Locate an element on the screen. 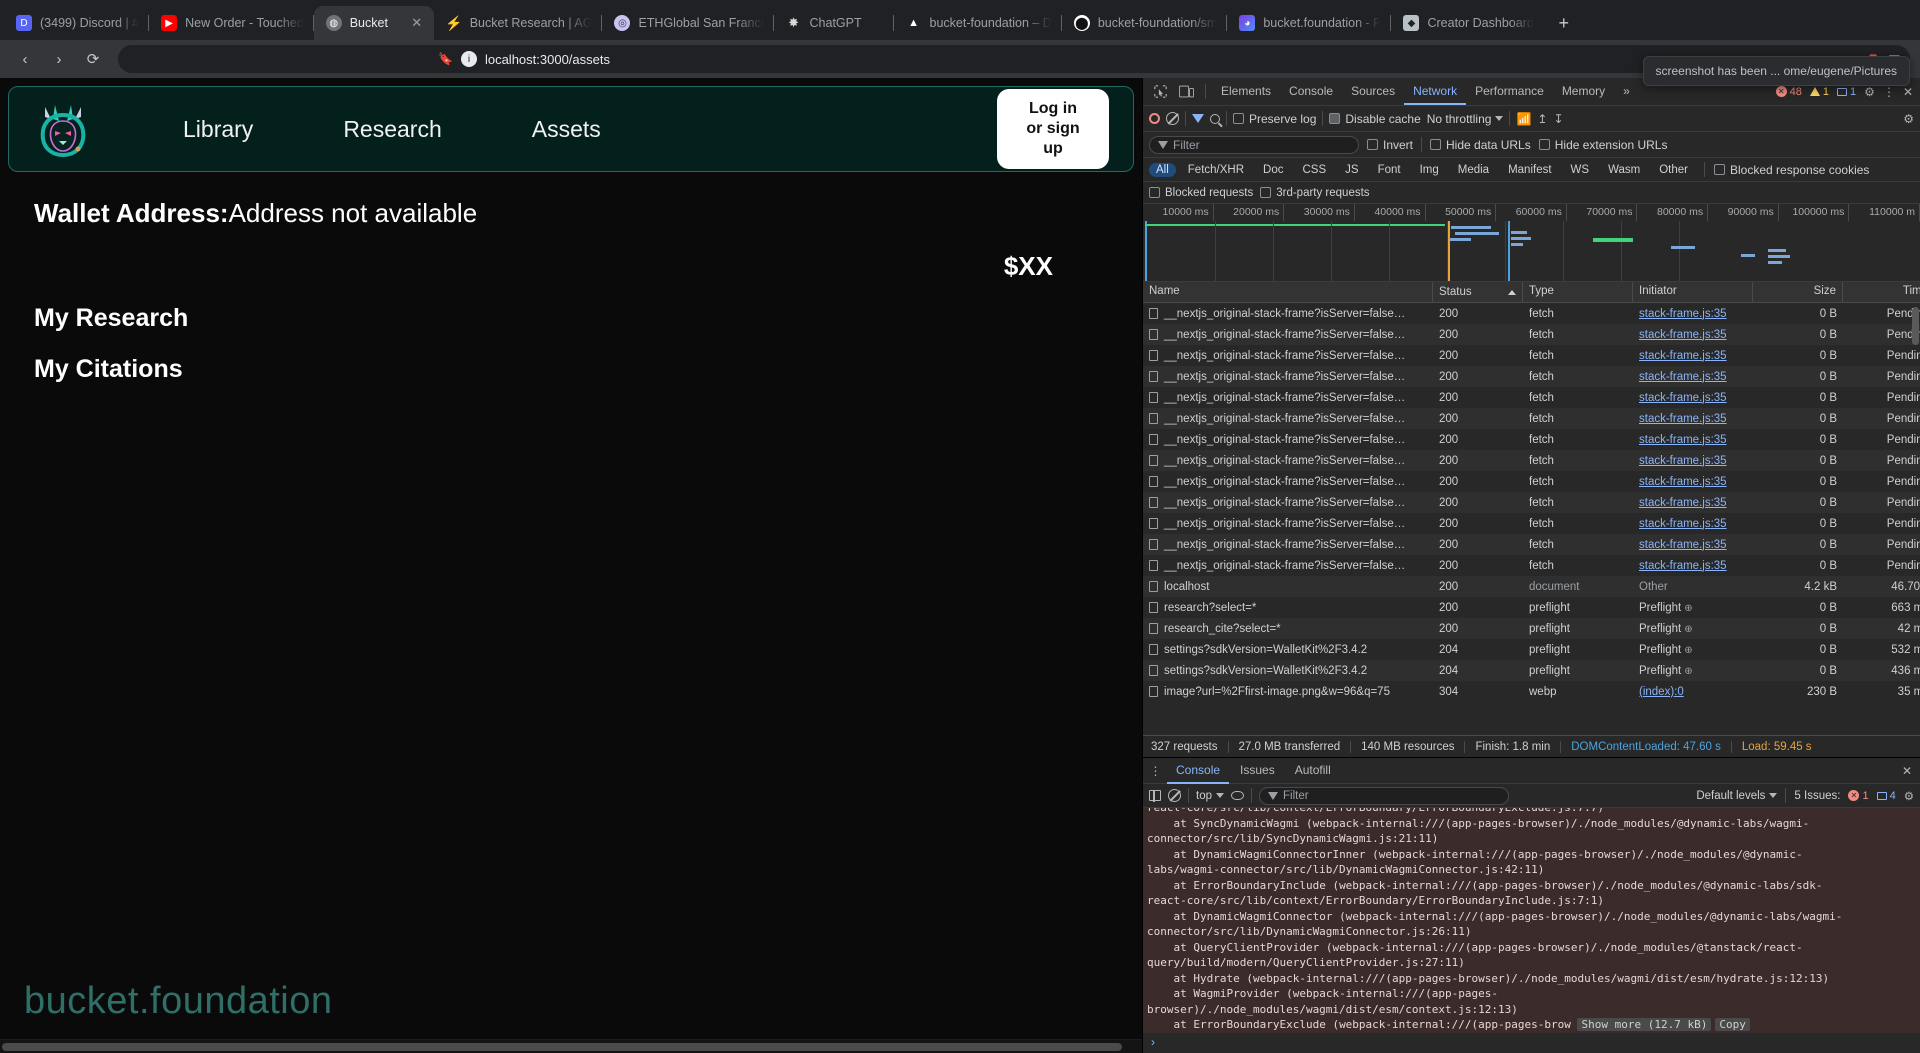 The image size is (1920, 1053). live-expression-icon is located at coordinates (1237, 795).